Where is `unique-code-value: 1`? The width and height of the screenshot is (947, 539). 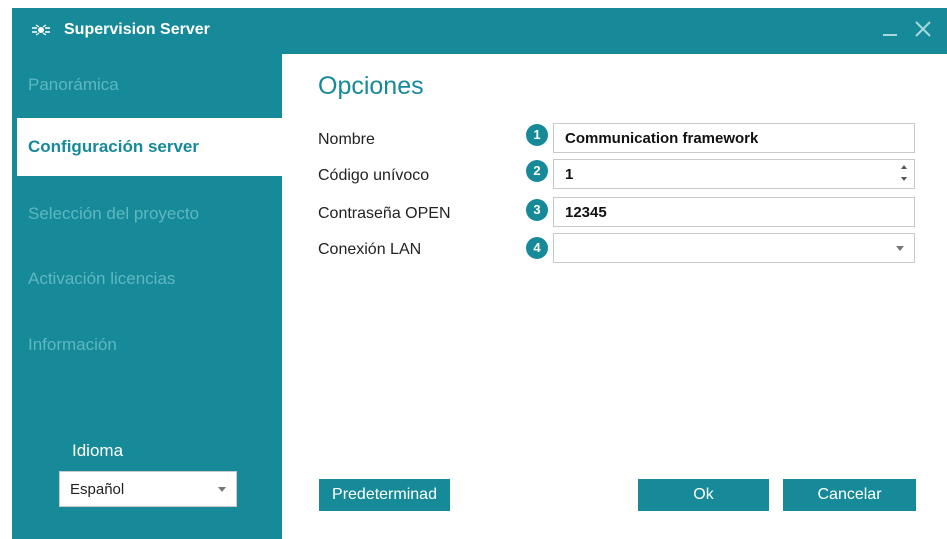 unique-code-value: 1 is located at coordinates (569, 174).